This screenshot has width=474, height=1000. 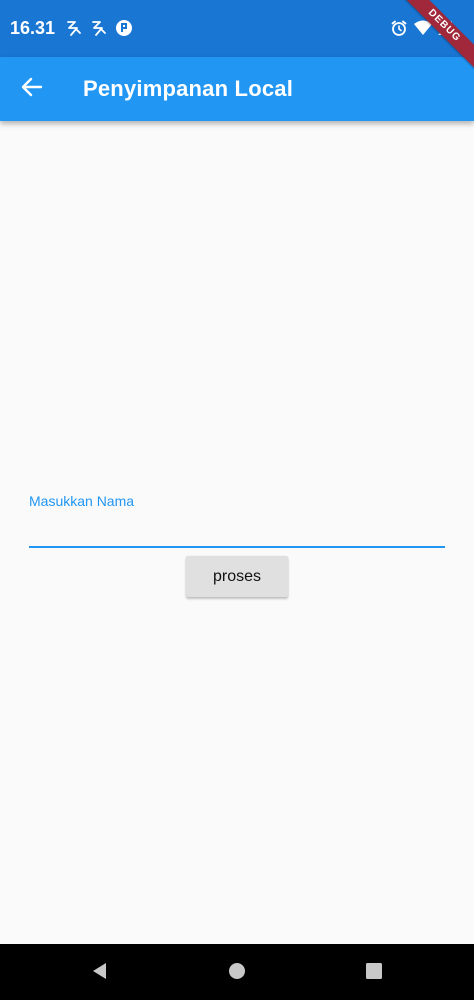 I want to click on recents-square-icon, so click(x=374, y=973).